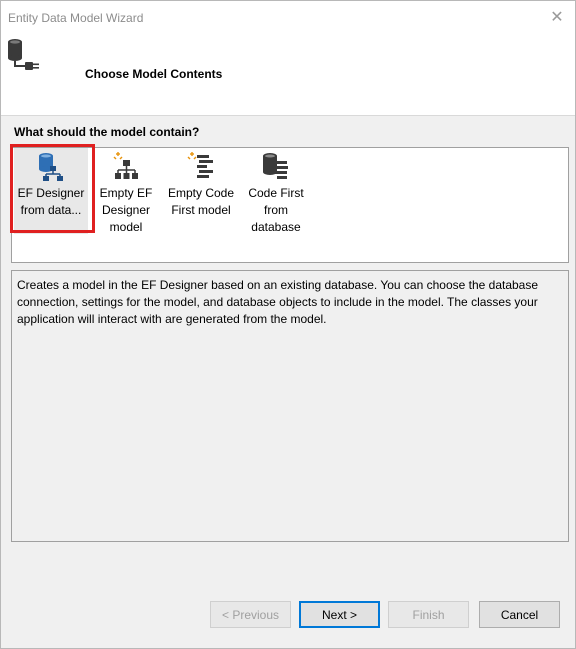 The image size is (576, 649). Describe the element at coordinates (201, 201) in the screenshot. I see `option-label: Empty Code First model` at that location.